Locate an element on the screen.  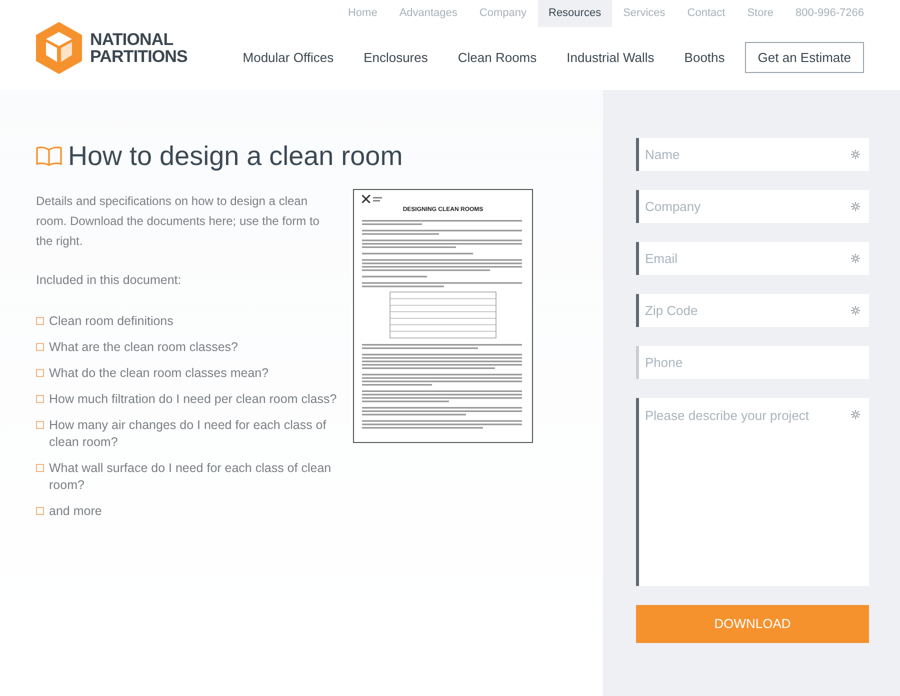
list-label: Included in this document: is located at coordinates (109, 280).